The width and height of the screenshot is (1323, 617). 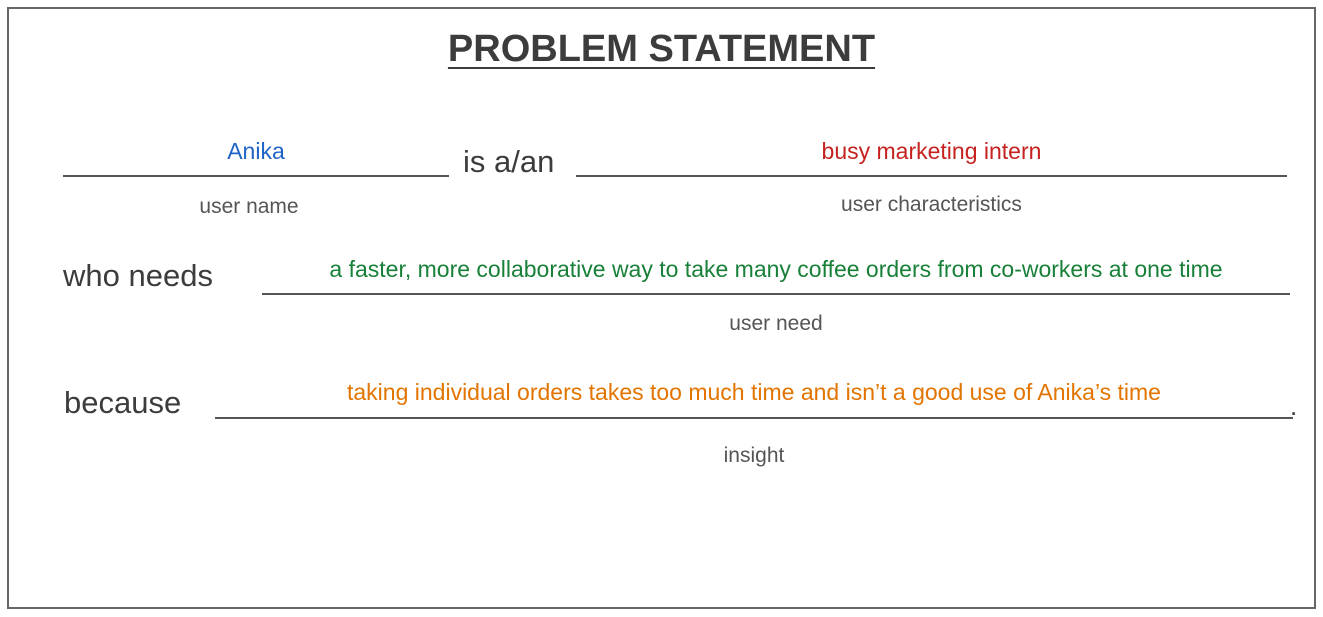 What do you see at coordinates (754, 418) in the screenshot?
I see `insight-line` at bounding box center [754, 418].